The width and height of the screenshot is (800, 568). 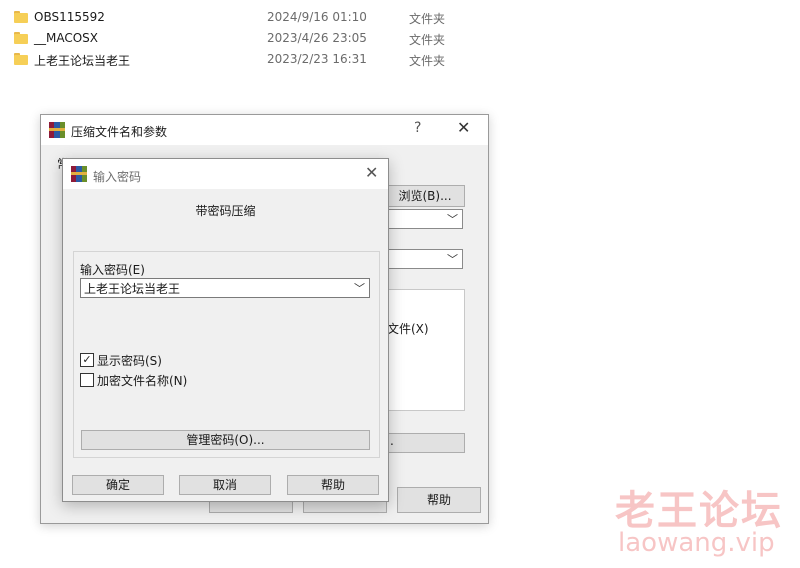 What do you see at coordinates (425, 350) in the screenshot?
I see `archive-options-group` at bounding box center [425, 350].